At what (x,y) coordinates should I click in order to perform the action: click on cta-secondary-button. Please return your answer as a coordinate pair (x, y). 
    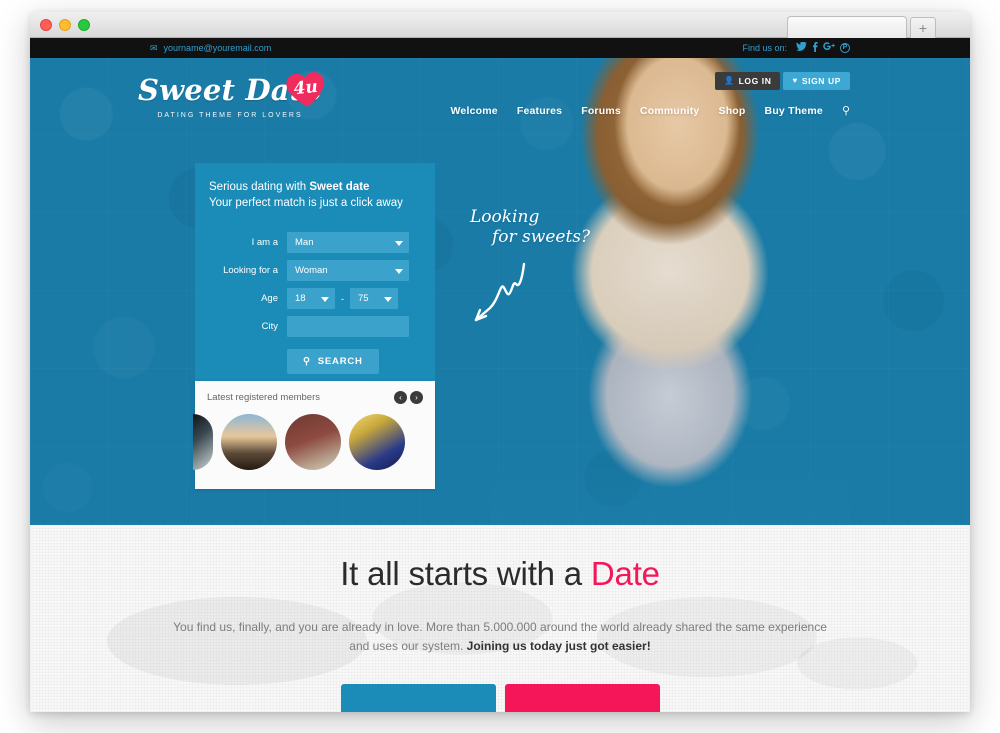
    Looking at the image, I should click on (582, 697).